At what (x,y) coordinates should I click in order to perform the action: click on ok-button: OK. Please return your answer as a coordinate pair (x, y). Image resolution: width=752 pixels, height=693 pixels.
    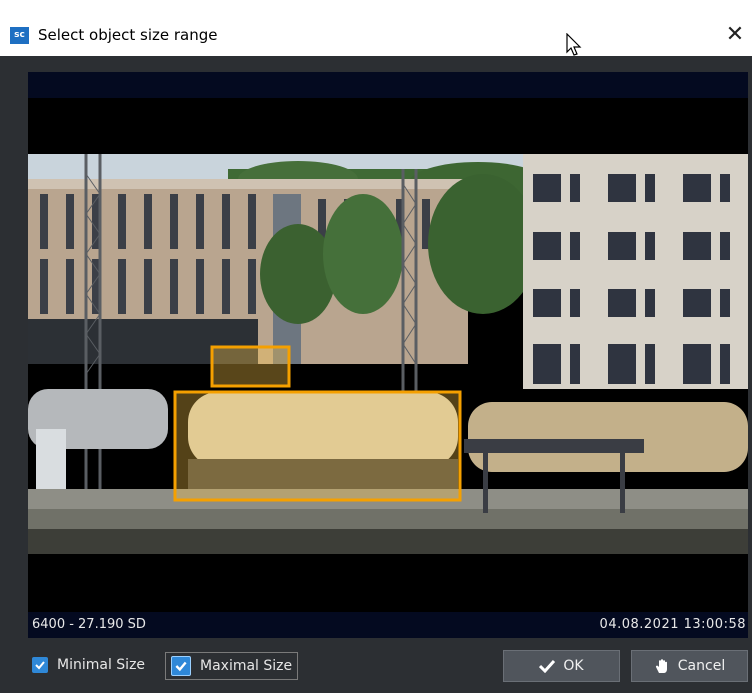
    Looking at the image, I should click on (561, 666).